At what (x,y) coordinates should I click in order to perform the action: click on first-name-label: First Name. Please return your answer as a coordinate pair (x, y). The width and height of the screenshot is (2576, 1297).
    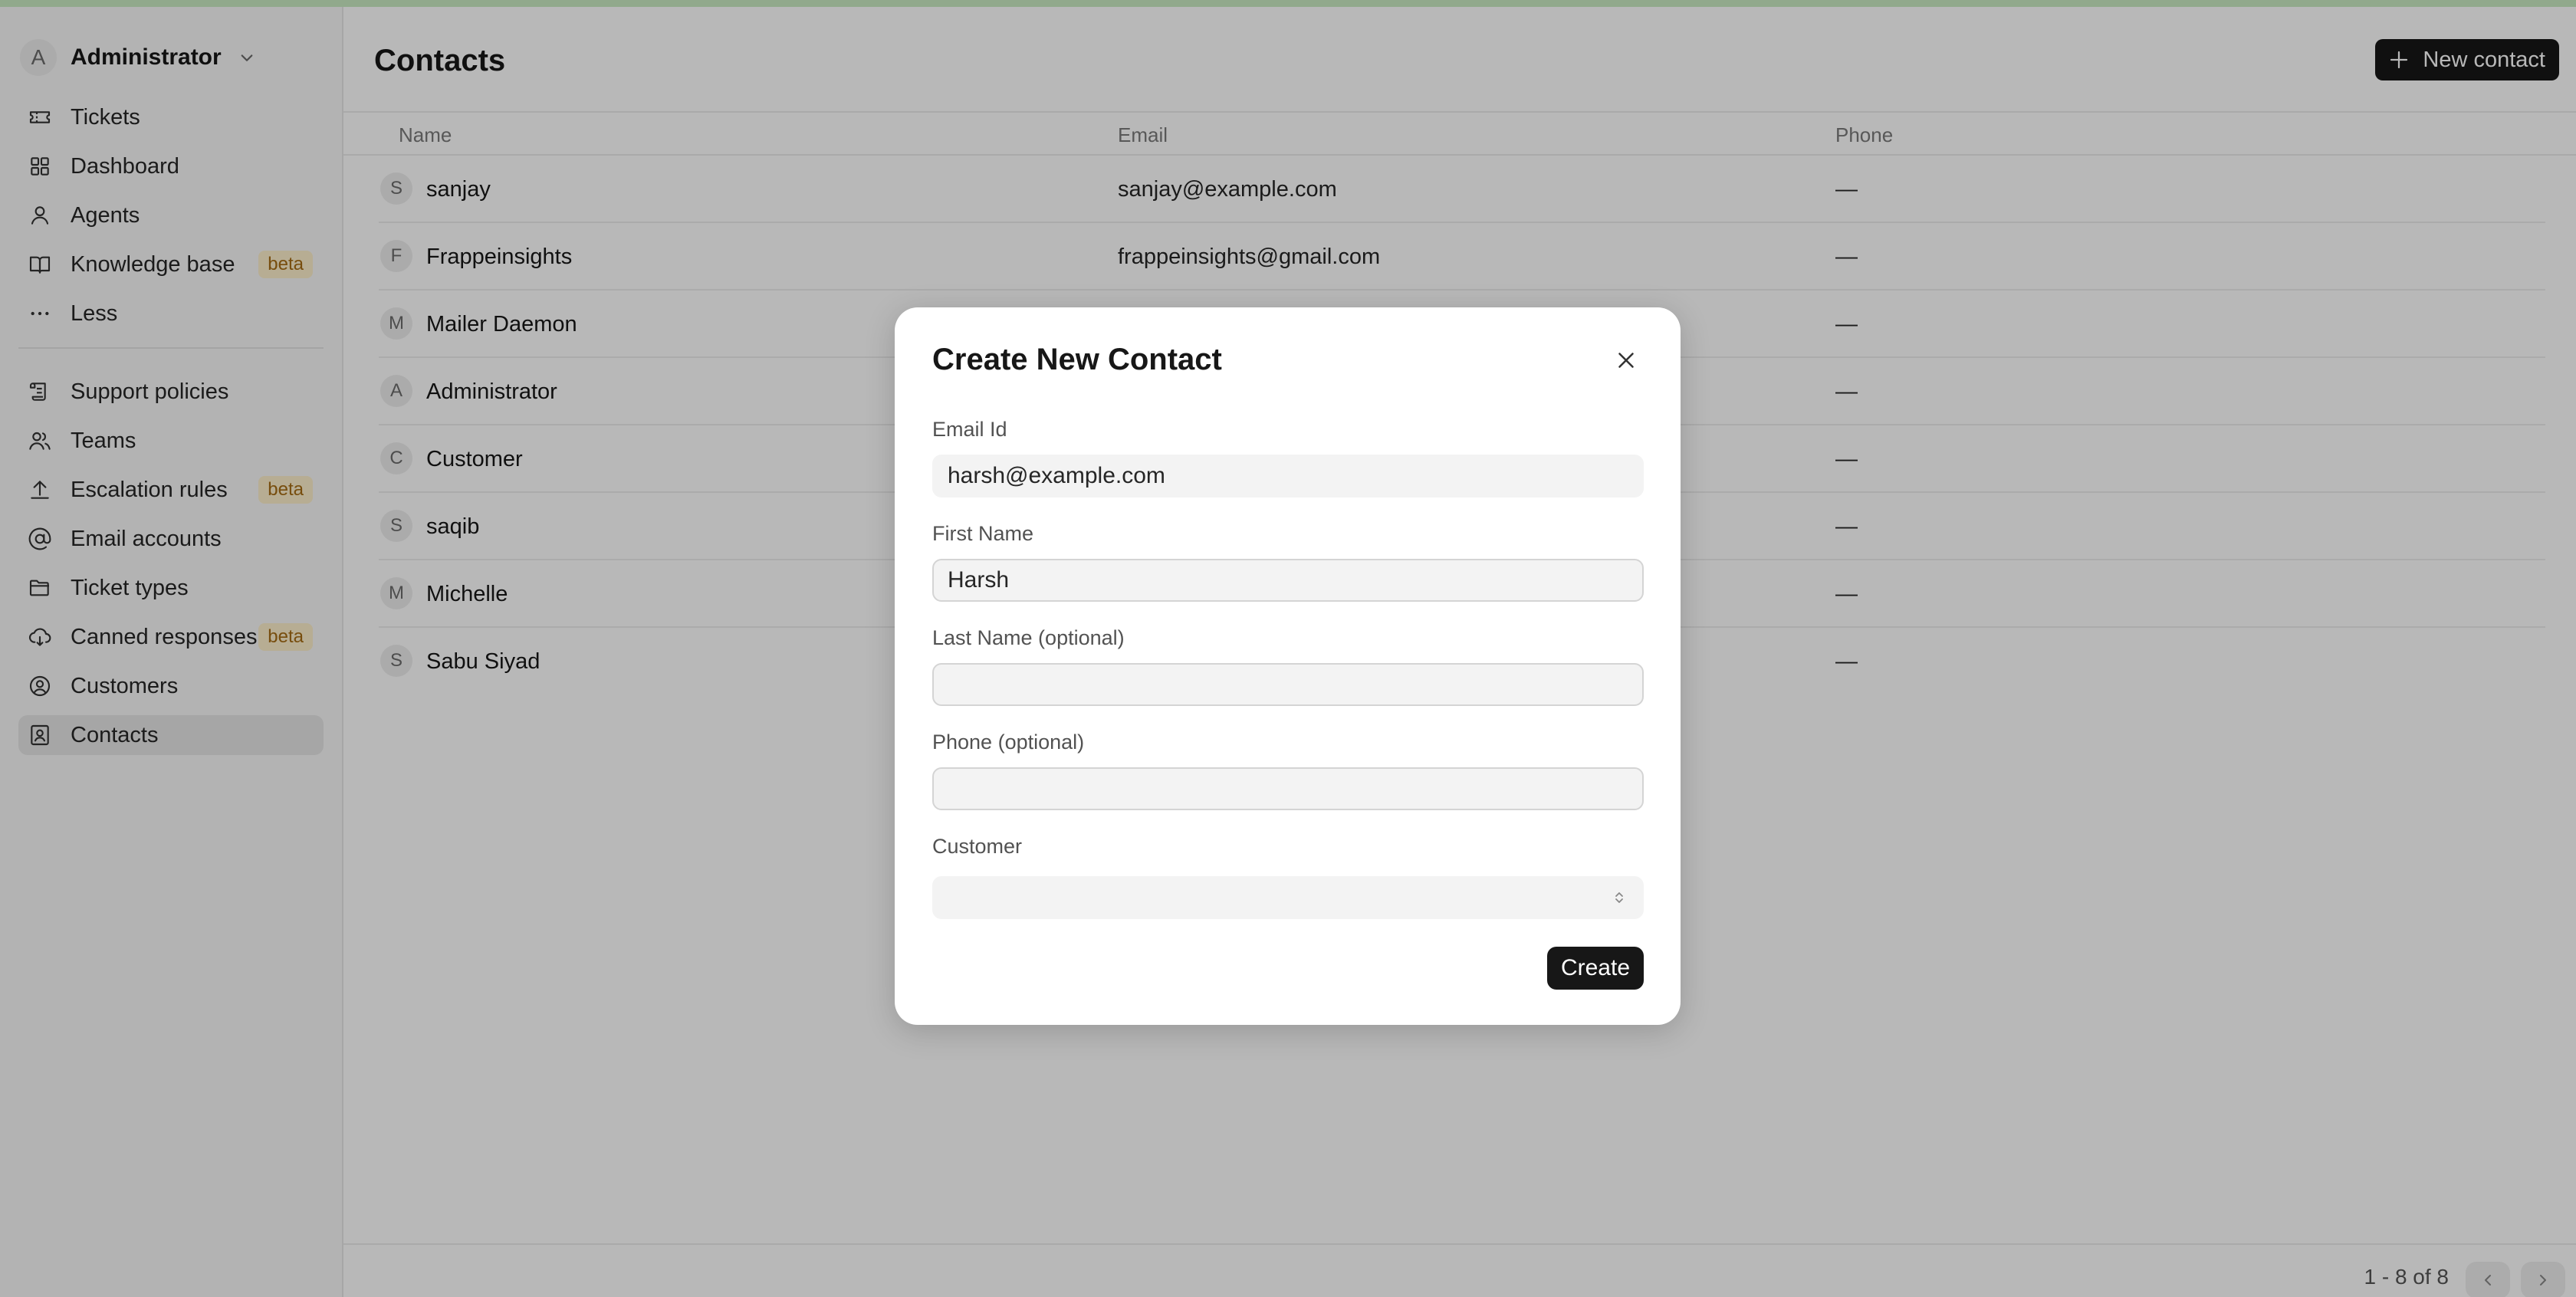
    Looking at the image, I should click on (983, 533).